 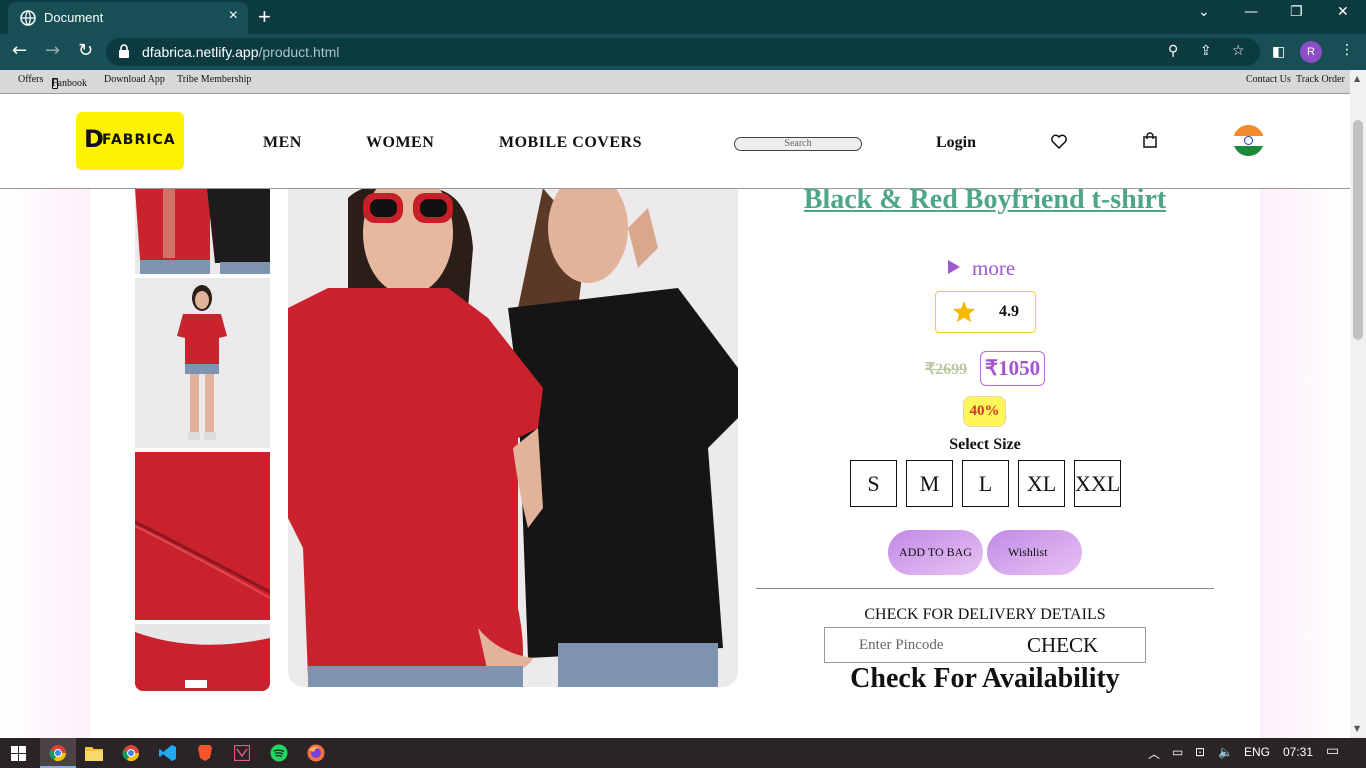 What do you see at coordinates (1225, 752) in the screenshot?
I see `volume-icon: 🔈` at bounding box center [1225, 752].